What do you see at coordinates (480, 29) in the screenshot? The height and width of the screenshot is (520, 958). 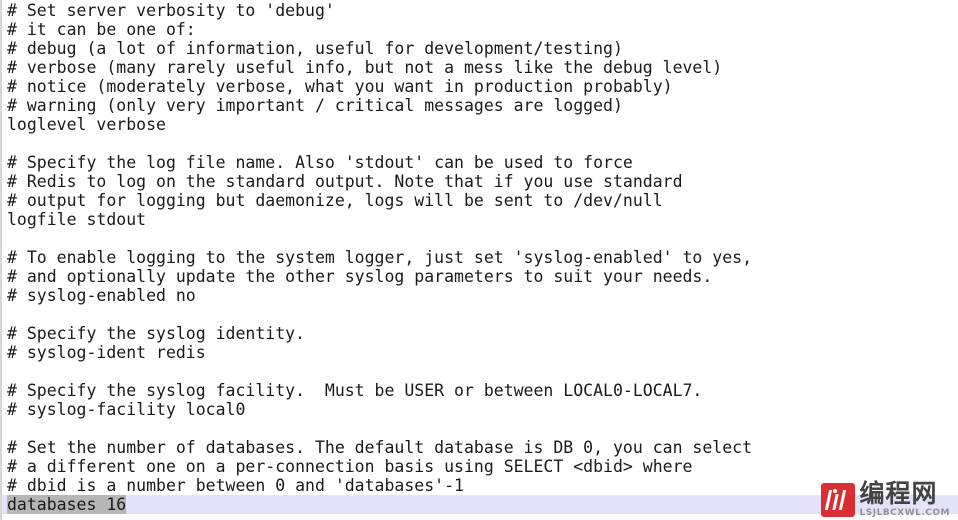 I see `code-line: # it can be one of:` at bounding box center [480, 29].